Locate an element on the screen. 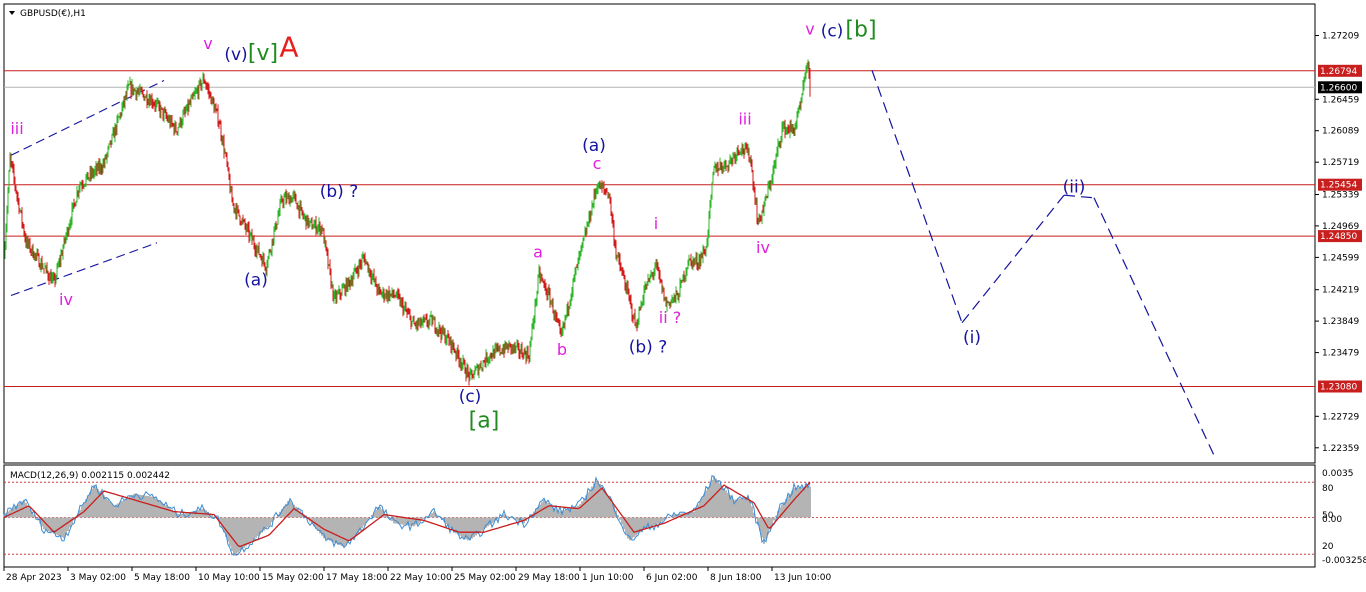  price-level-label: 1.24850 is located at coordinates (1338, 237).